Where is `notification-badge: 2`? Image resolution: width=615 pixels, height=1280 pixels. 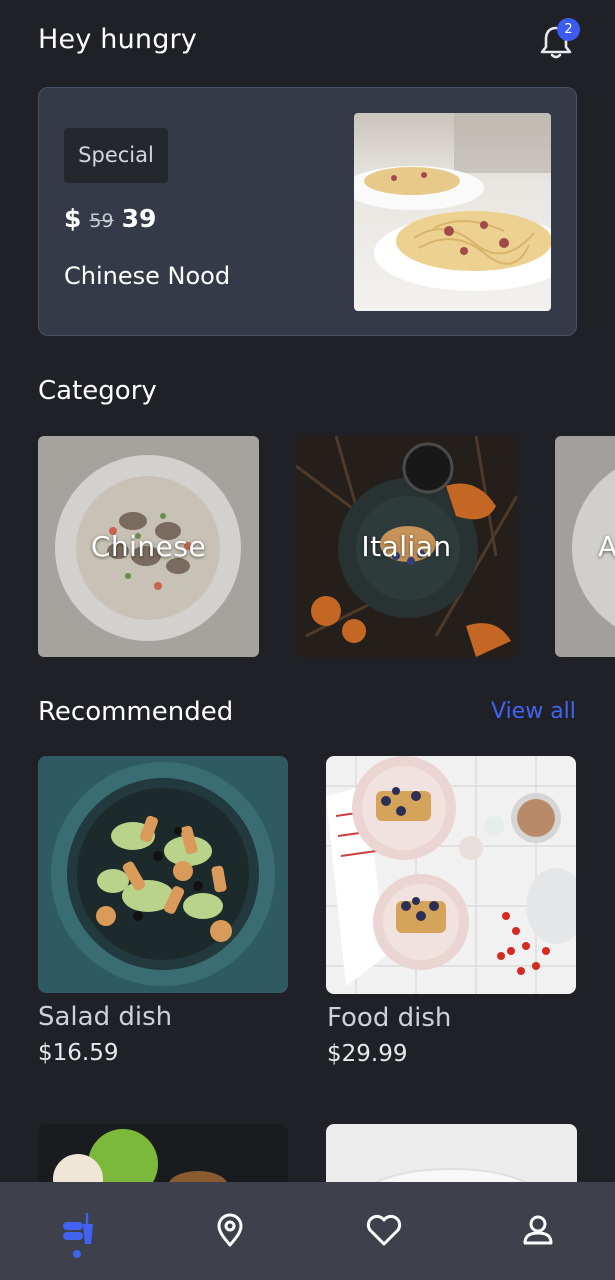
notification-badge: 2 is located at coordinates (568, 29).